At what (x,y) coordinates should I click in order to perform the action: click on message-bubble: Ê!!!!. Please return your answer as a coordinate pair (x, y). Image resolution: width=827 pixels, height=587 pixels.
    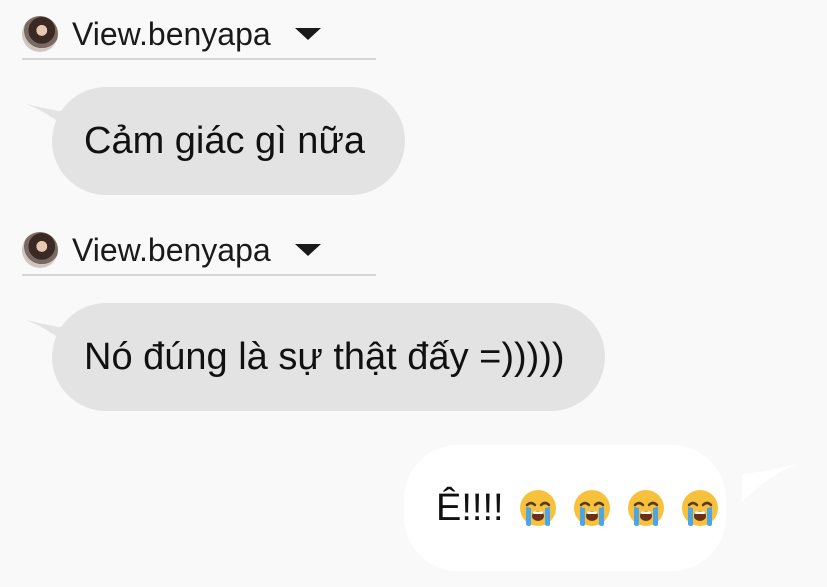
    Looking at the image, I should click on (565, 508).